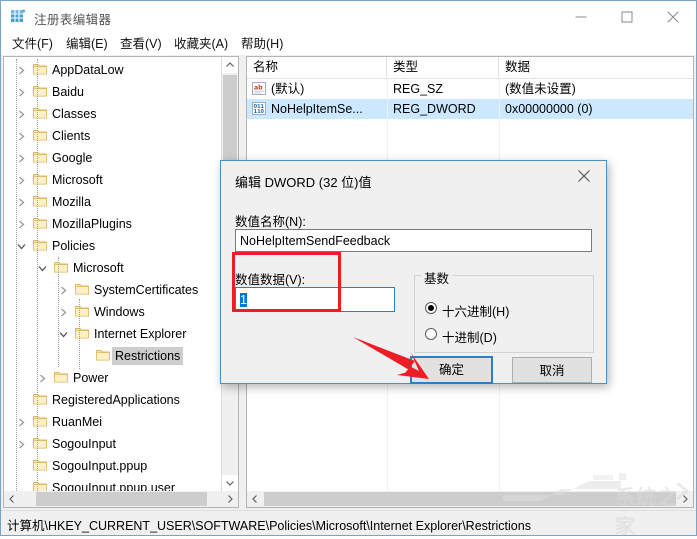 The width and height of the screenshot is (697, 539). What do you see at coordinates (88, 70) in the screenshot?
I see `tree-item-label: AppDataLow` at bounding box center [88, 70].